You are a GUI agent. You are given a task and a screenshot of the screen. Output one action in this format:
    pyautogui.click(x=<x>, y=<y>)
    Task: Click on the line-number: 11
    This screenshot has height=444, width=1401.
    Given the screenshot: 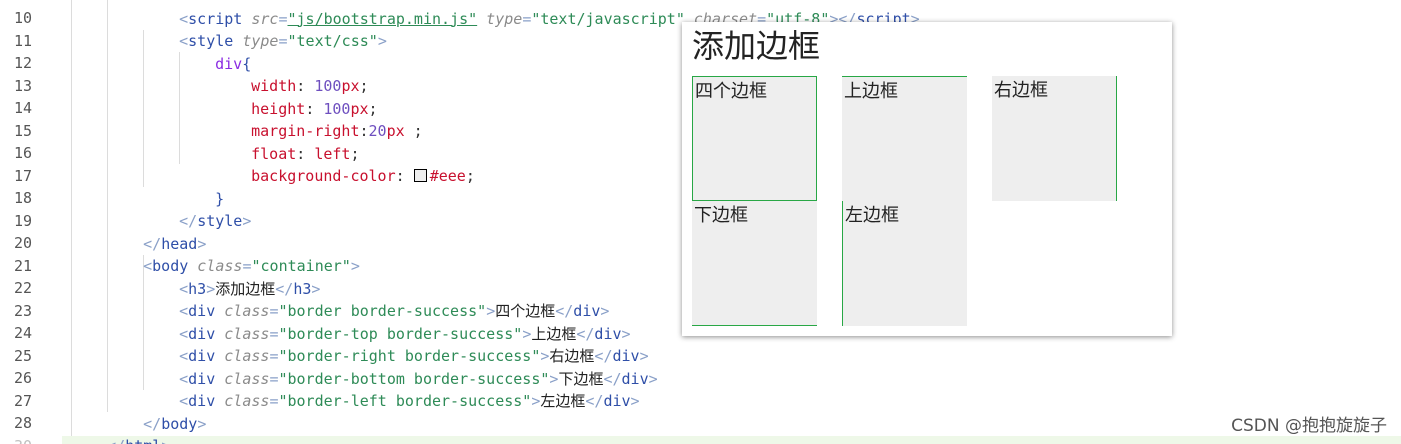 What is the action you would take?
    pyautogui.click(x=22, y=41)
    